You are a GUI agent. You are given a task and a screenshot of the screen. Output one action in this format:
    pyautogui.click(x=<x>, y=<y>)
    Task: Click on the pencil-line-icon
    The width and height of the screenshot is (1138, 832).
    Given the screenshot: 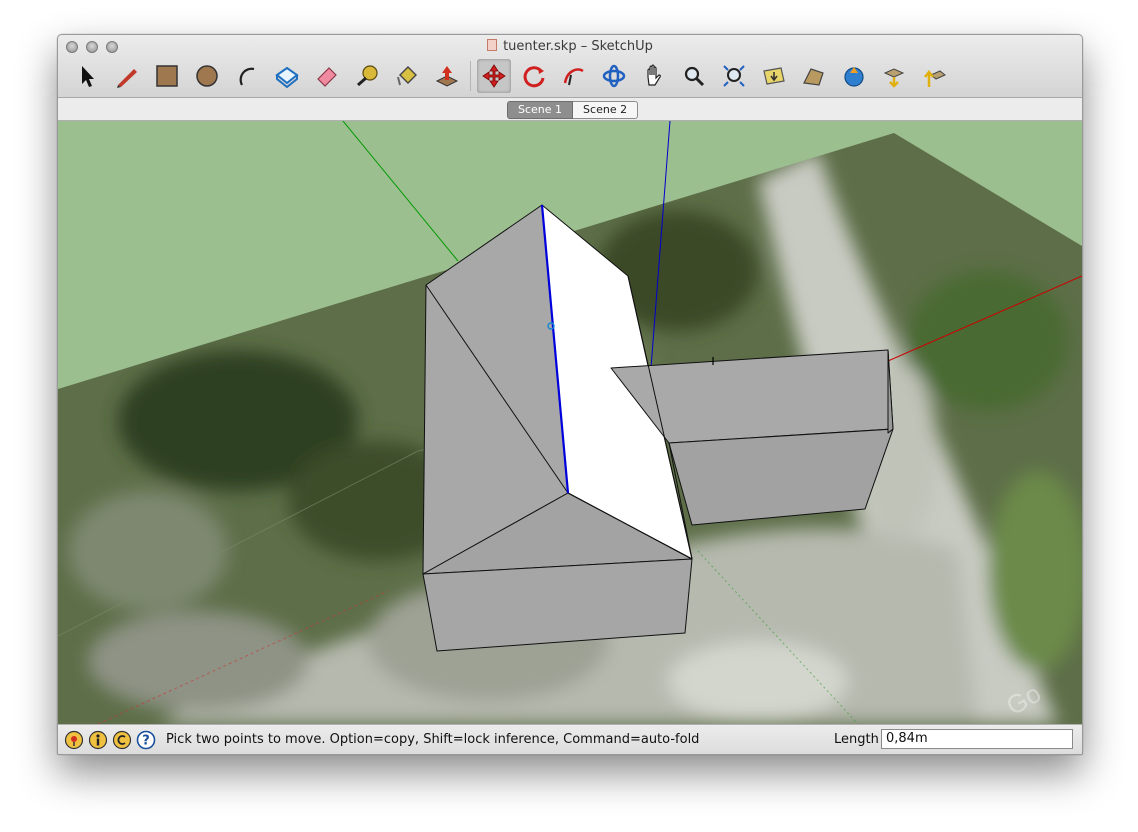 What is the action you would take?
    pyautogui.click(x=127, y=78)
    